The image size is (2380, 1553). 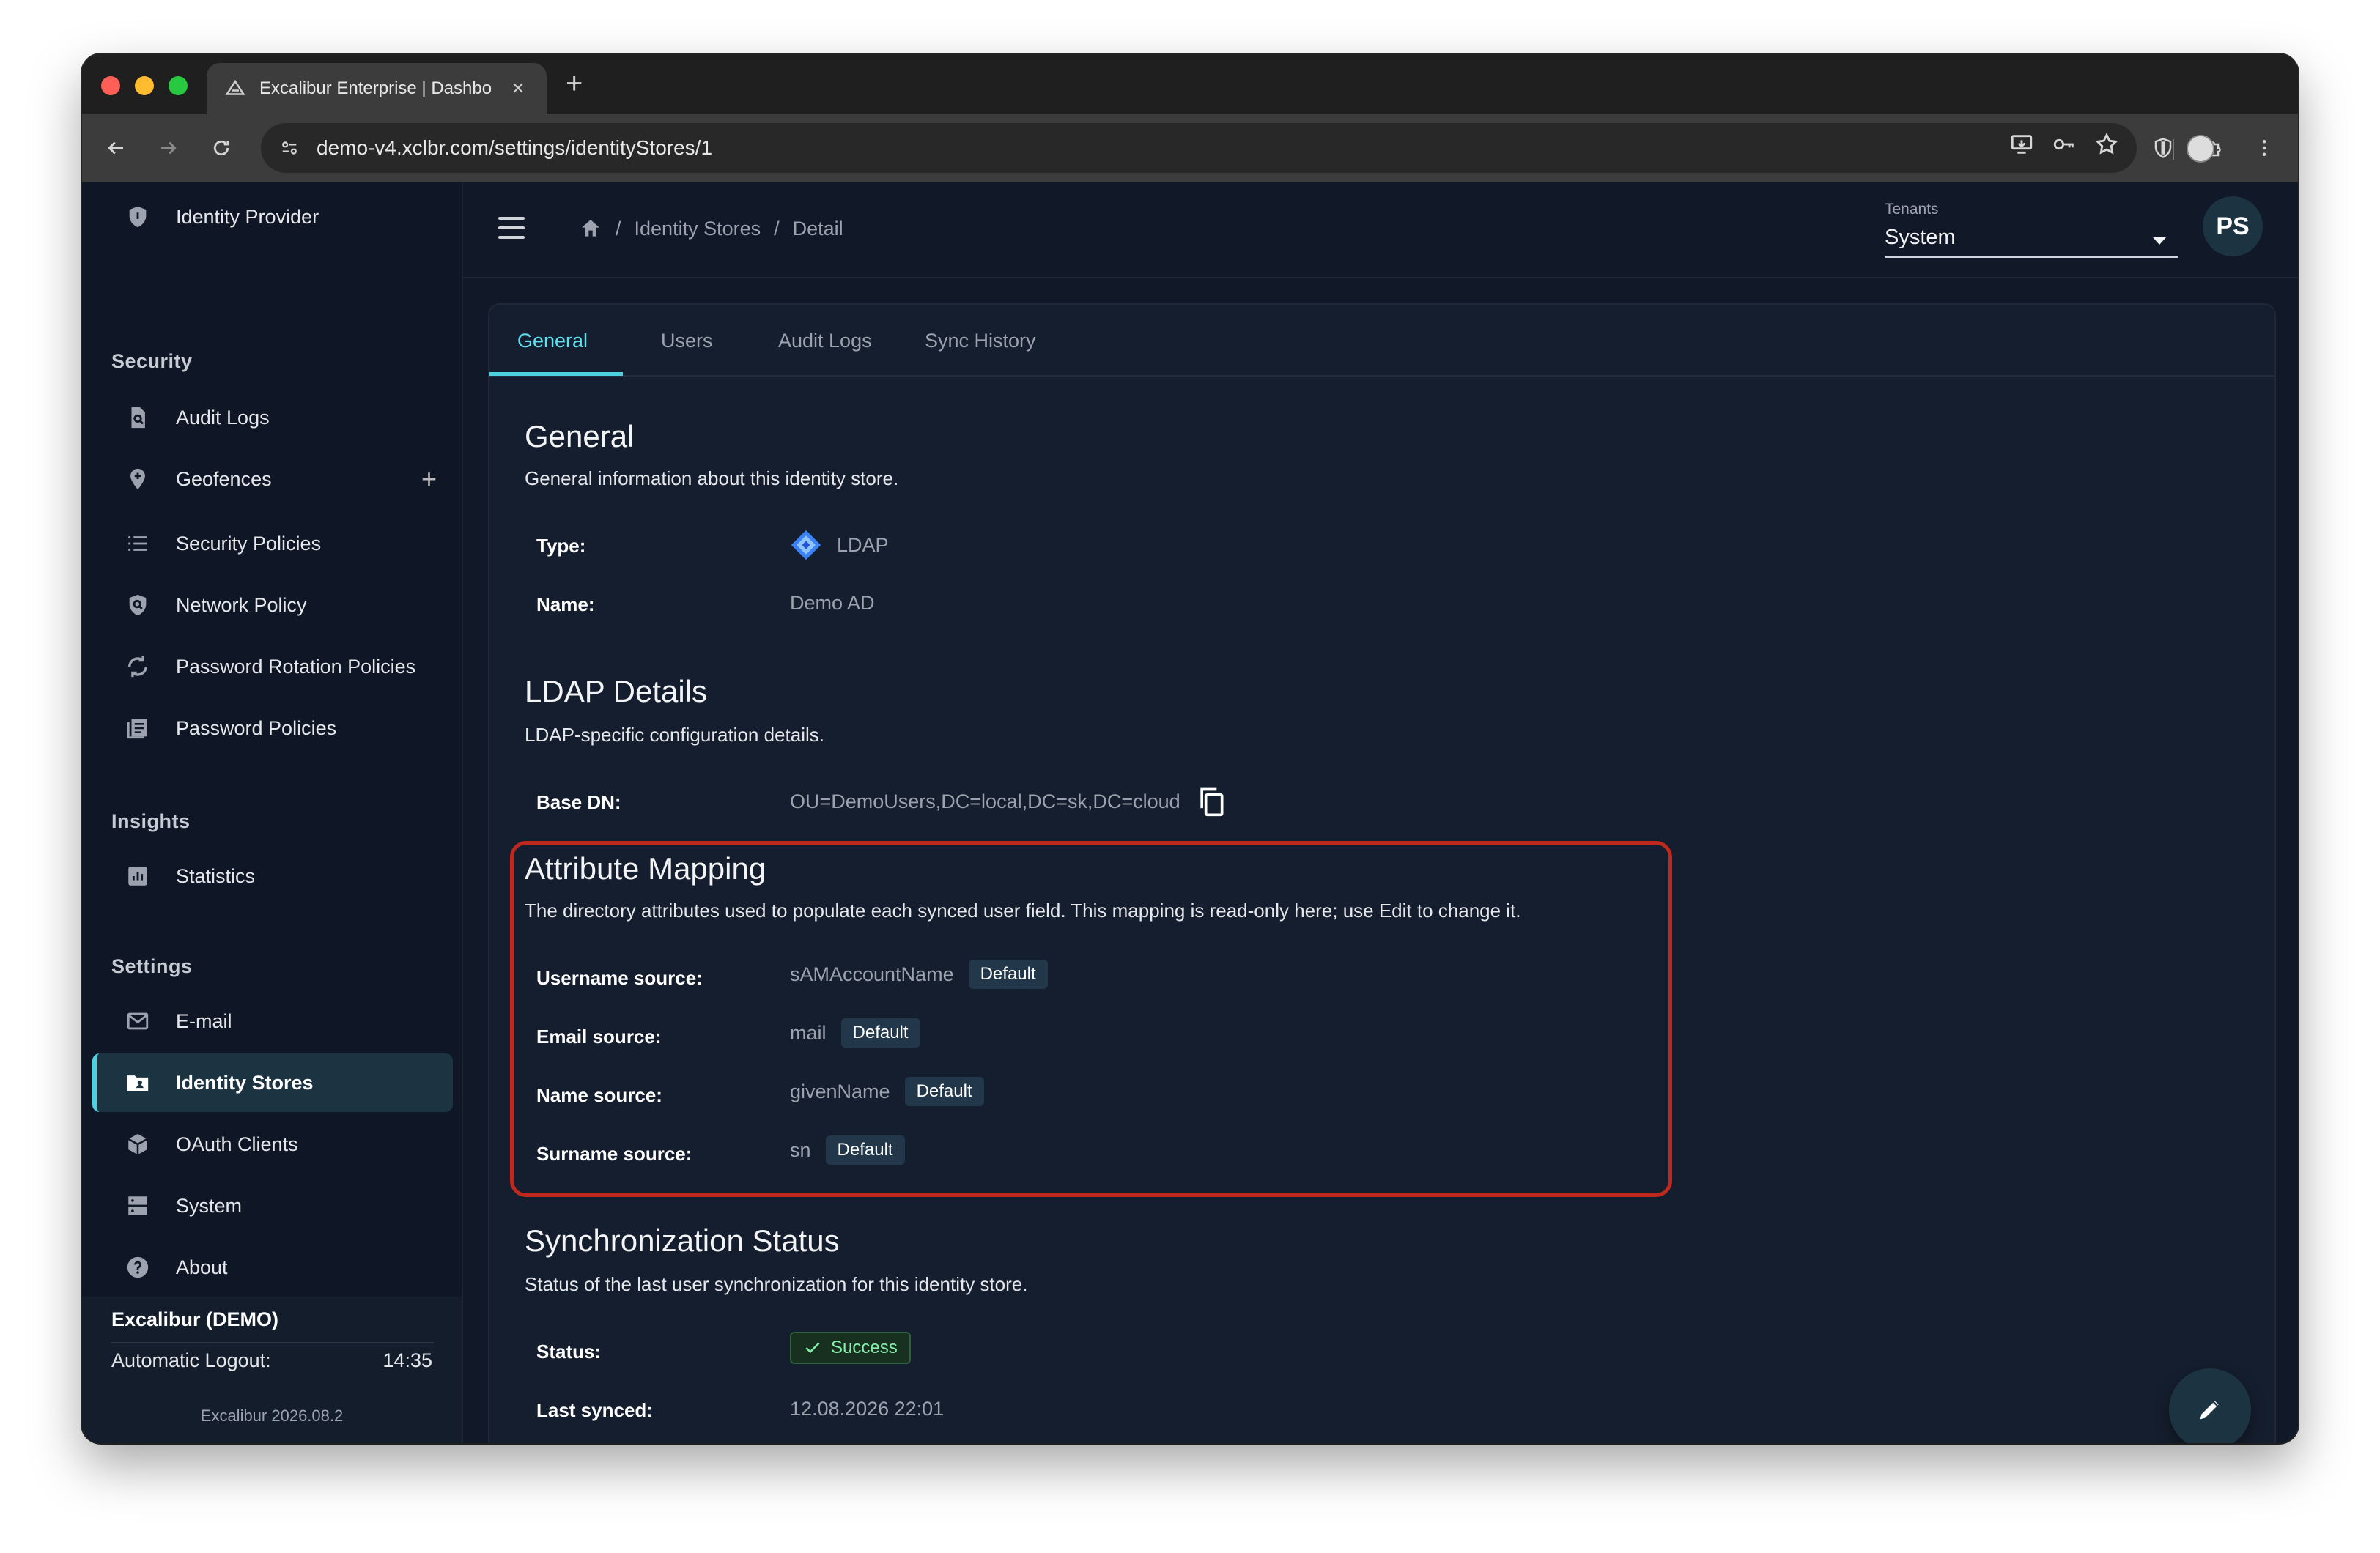 I want to click on detail-tabs: General Users Audit Logs Sync History, so click(x=1381, y=341).